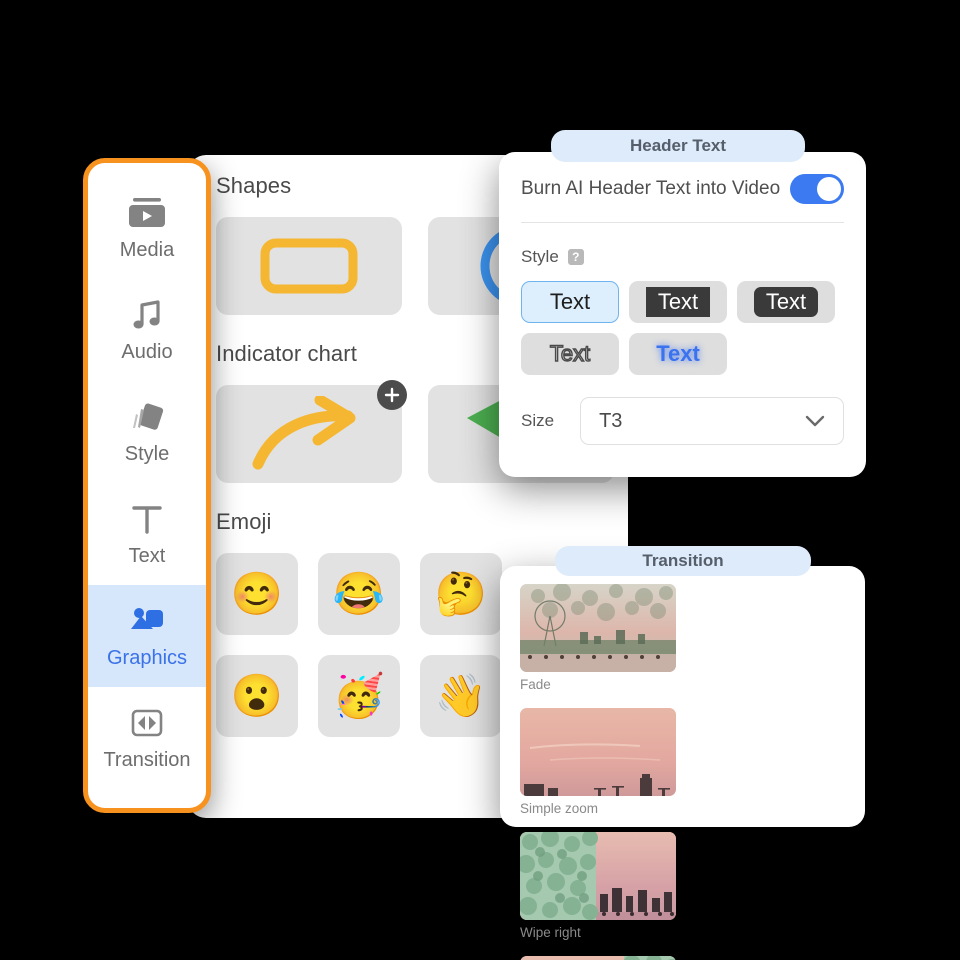 The image size is (960, 960). What do you see at coordinates (147, 556) in the screenshot?
I see `sidebar-item-label: Text` at bounding box center [147, 556].